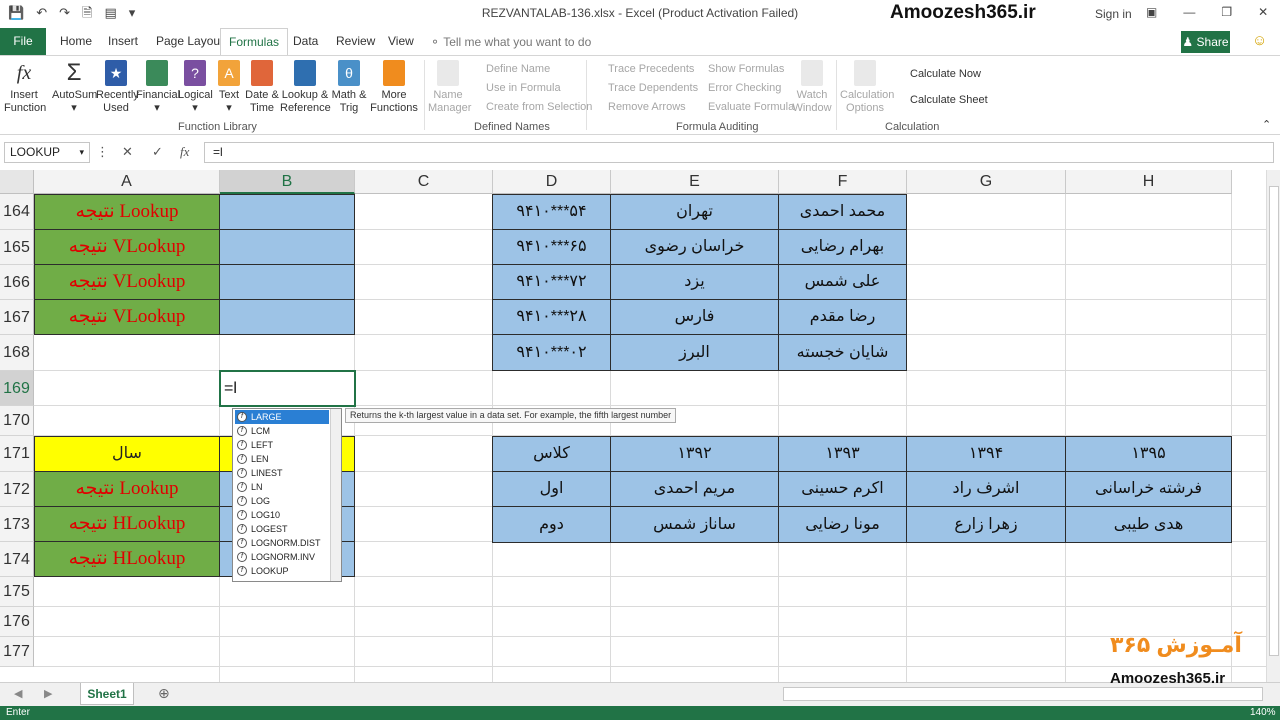 The width and height of the screenshot is (1280, 720). What do you see at coordinates (287, 247) in the screenshot?
I see `cell-b165` at bounding box center [287, 247].